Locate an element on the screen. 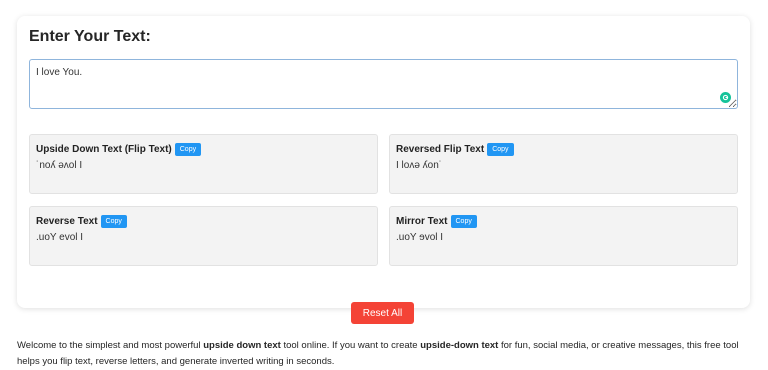 The height and width of the screenshot is (370, 768). result-label: Mirror Text Copy is located at coordinates (436, 221).